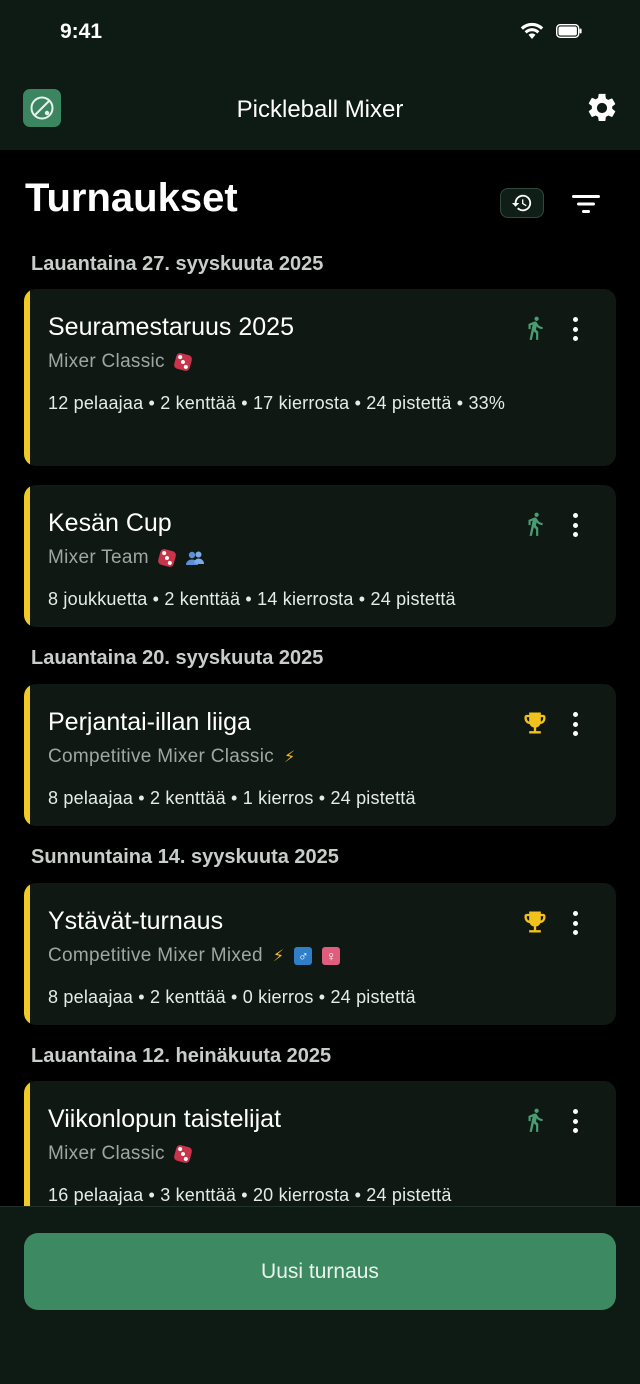 This screenshot has height=1384, width=640. I want to click on history-button, so click(522, 203).